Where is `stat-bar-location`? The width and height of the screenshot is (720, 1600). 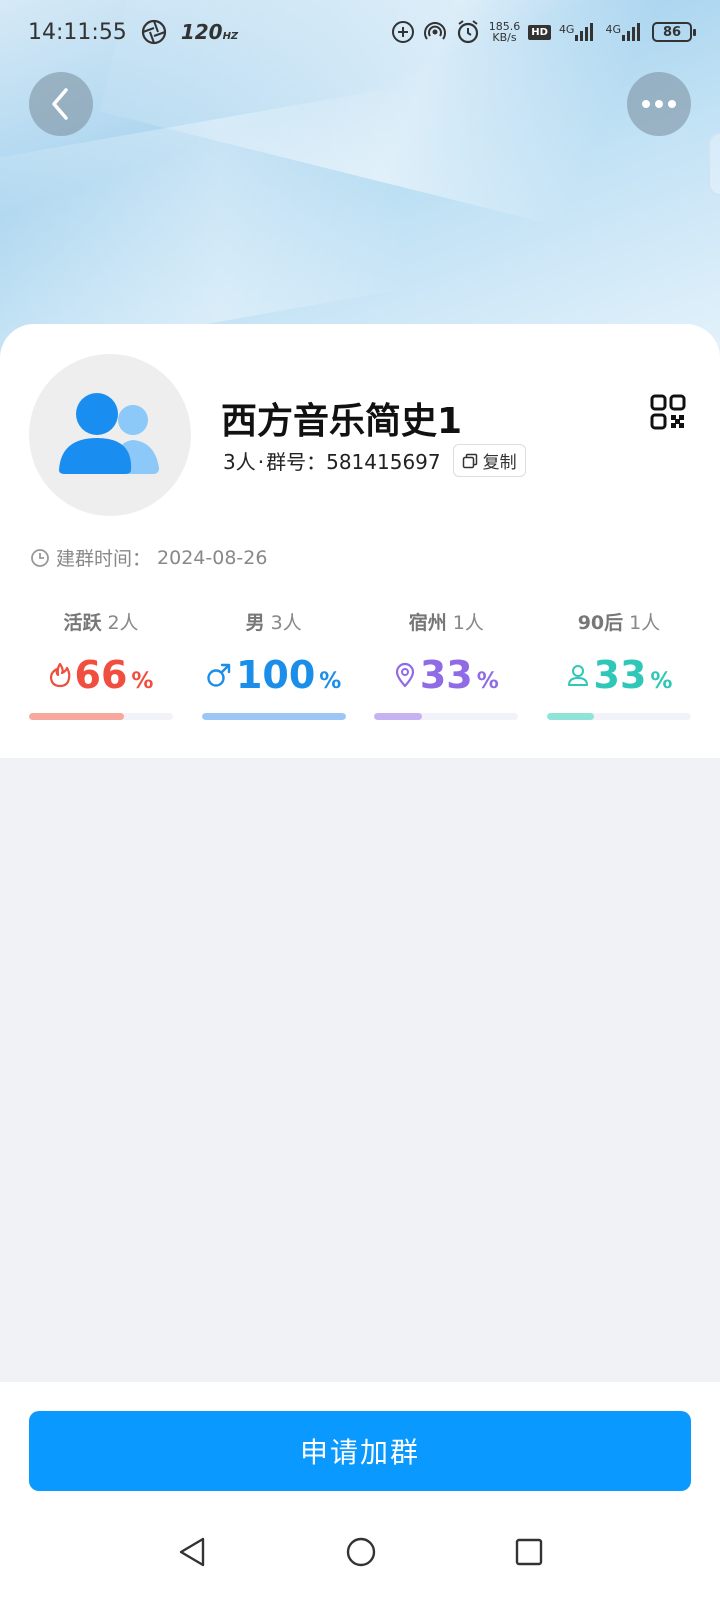
stat-bar-location is located at coordinates (446, 716).